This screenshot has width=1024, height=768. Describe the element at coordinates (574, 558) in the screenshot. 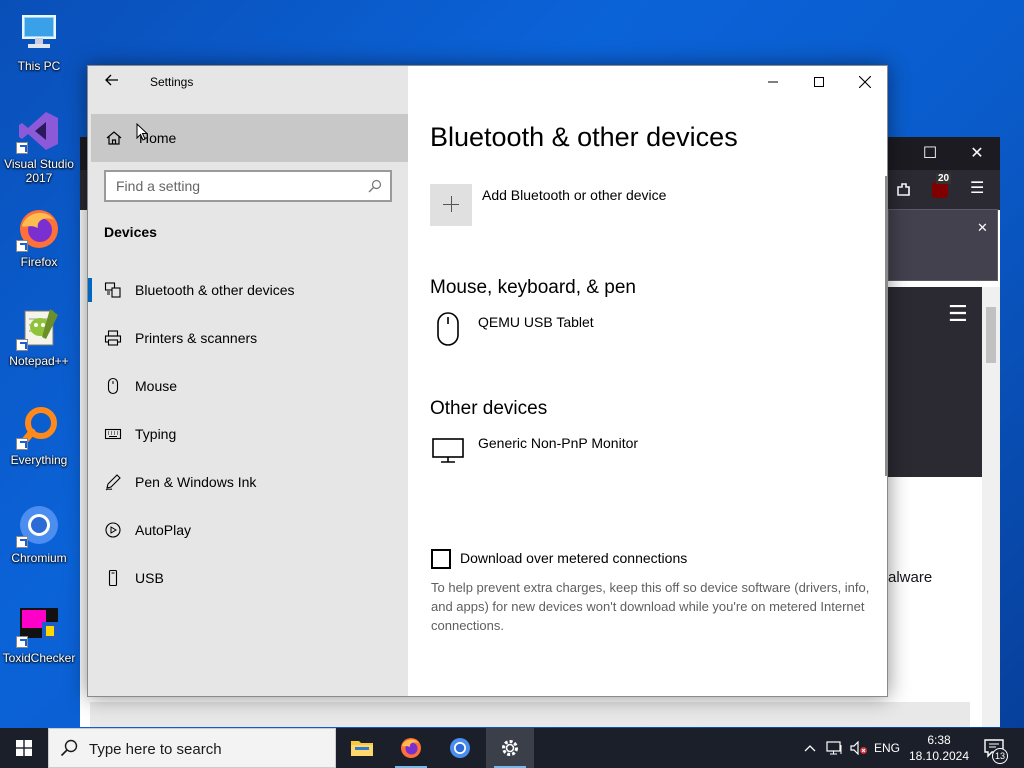

I see `metered-label: Download over metered connections` at that location.